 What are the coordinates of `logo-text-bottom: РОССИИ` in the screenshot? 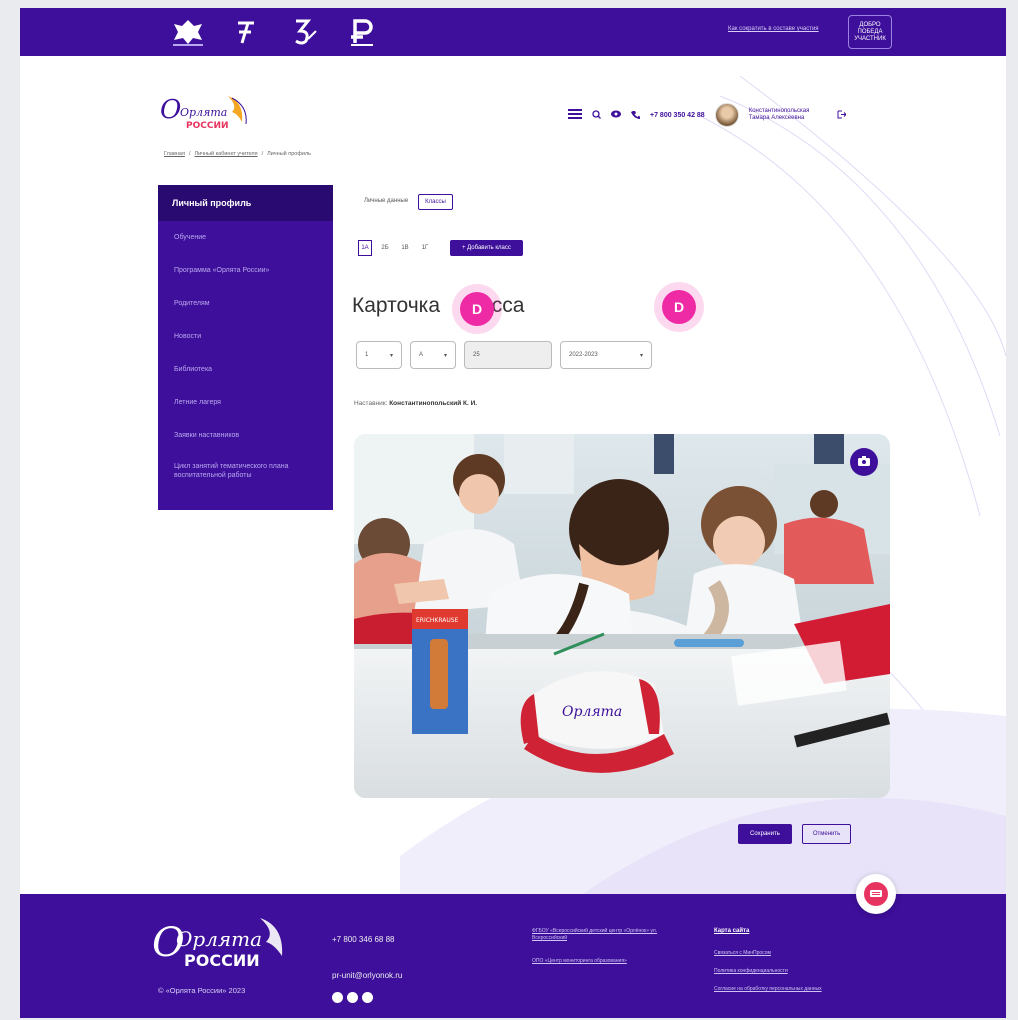 It's located at (207, 126).